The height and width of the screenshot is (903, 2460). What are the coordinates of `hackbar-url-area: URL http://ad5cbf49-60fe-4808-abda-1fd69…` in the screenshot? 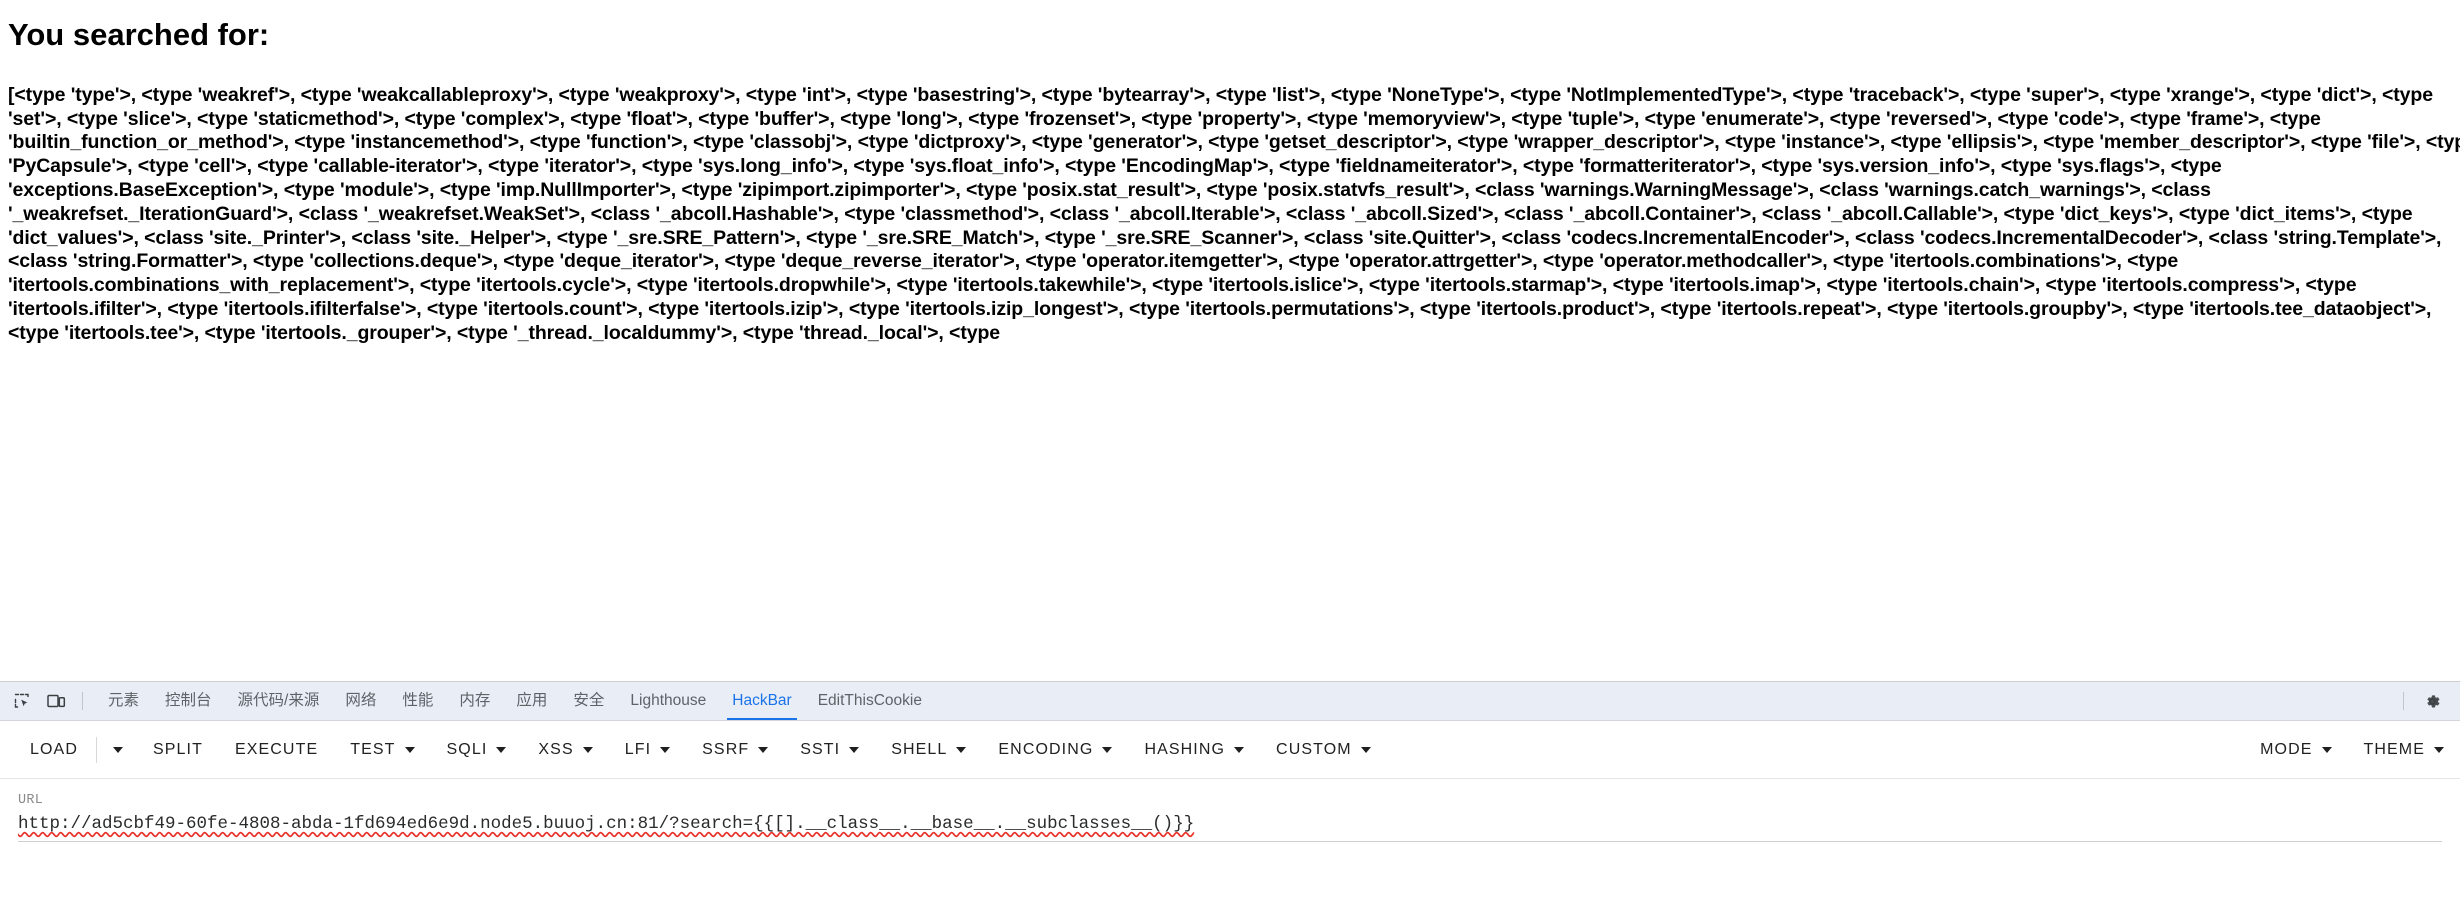 It's located at (1230, 810).